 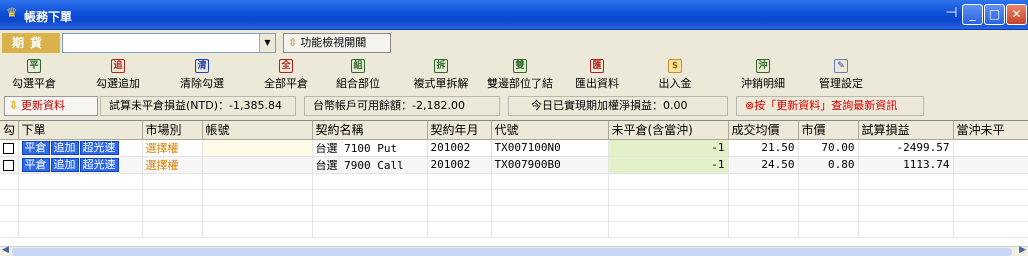 What do you see at coordinates (202, 66) in the screenshot?
I see `clear-check-icon: 清` at bounding box center [202, 66].